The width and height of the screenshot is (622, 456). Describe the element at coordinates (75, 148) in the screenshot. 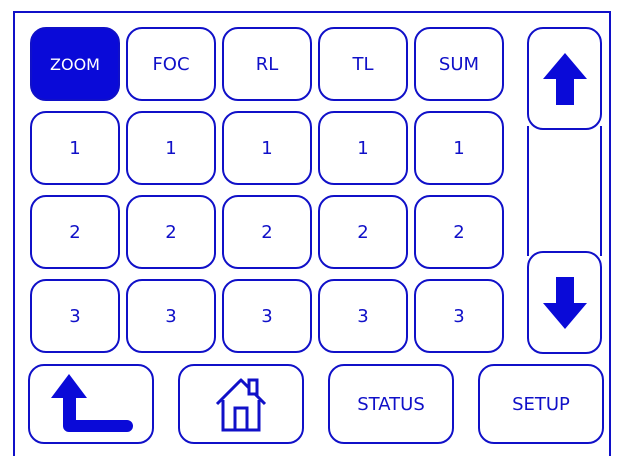

I see `preset-button-row1-col1: 1` at that location.